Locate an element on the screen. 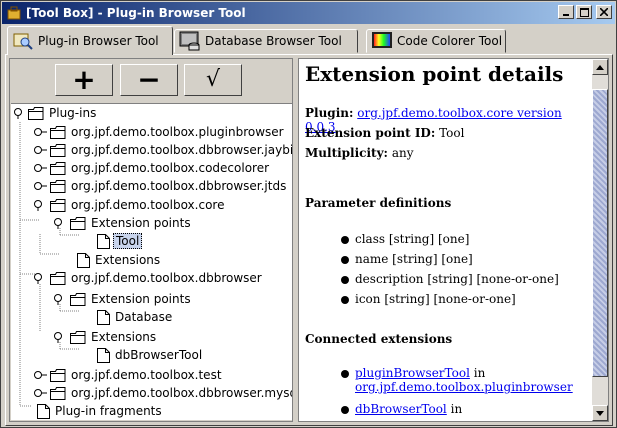  tree-node-dbbrowser-extensions: Extensions is located at coordinates (105, 337).